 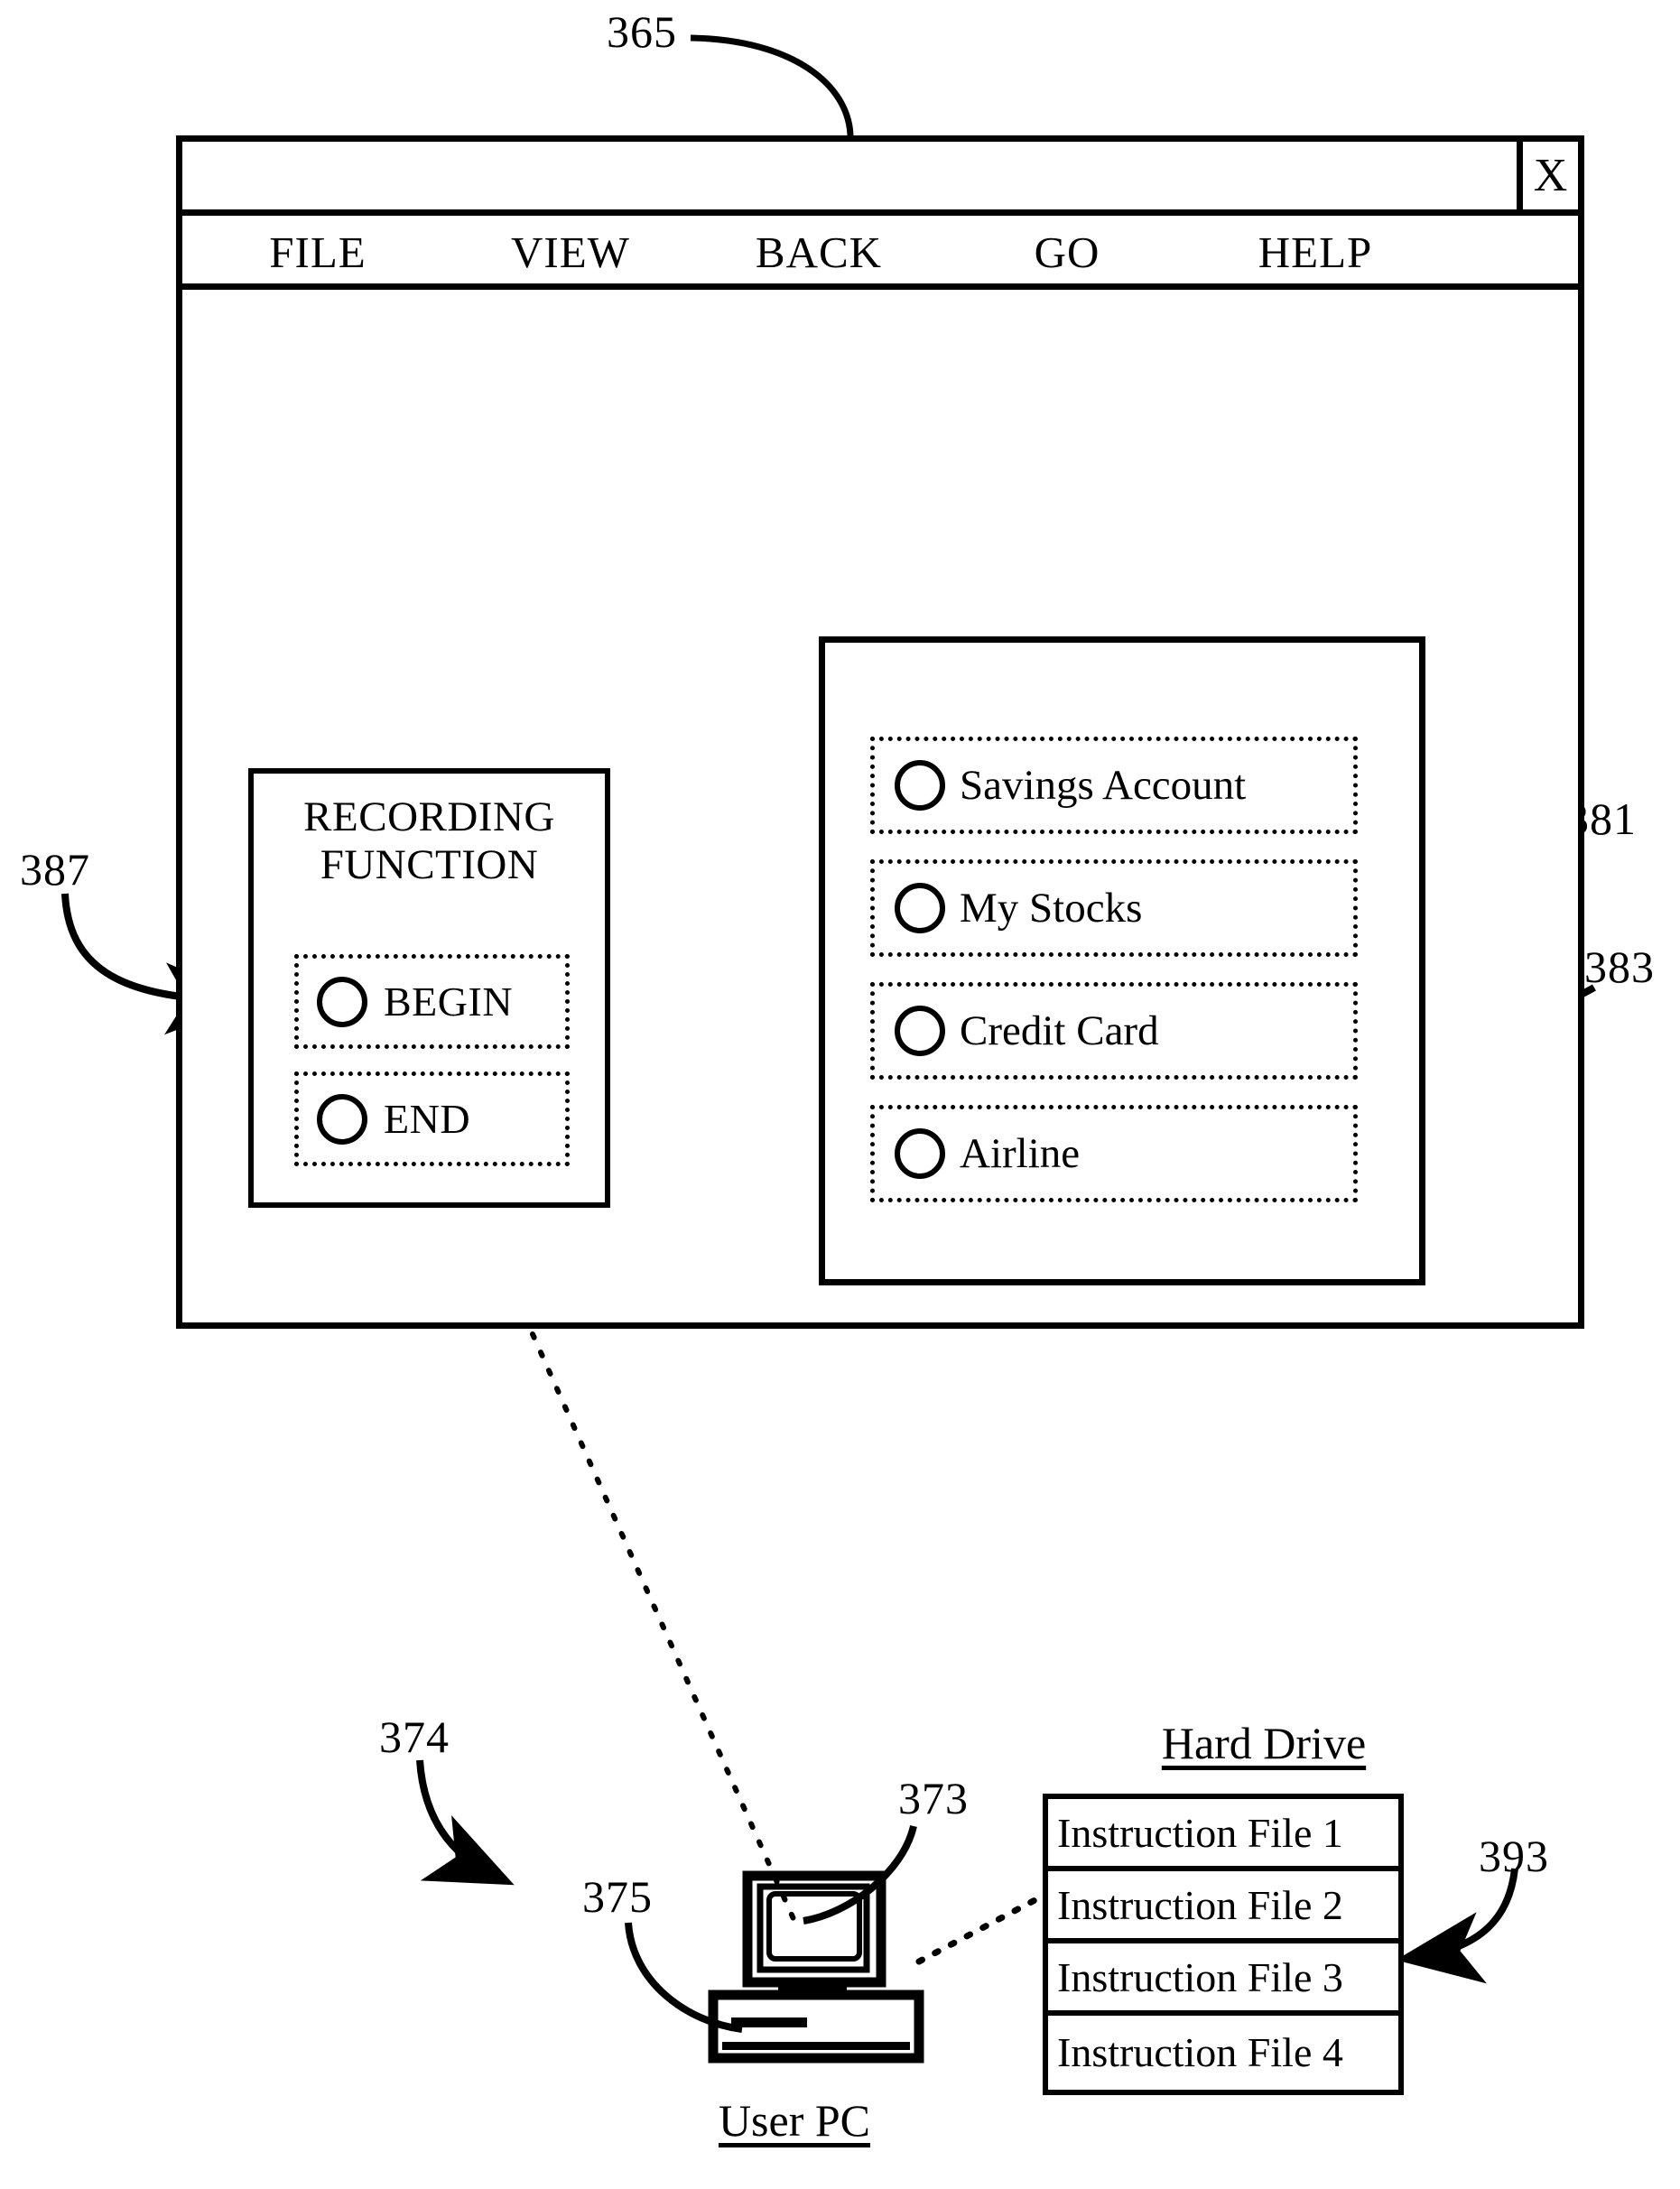 I want to click on recording-title-line-2: FUNCTION, so click(x=429, y=864).